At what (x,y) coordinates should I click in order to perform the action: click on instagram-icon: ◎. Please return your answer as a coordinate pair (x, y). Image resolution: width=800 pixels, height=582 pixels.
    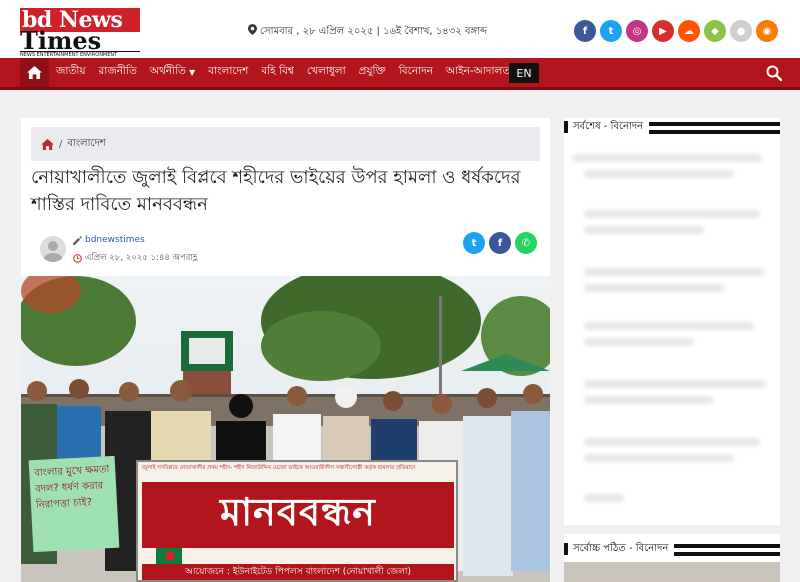
    Looking at the image, I should click on (637, 31).